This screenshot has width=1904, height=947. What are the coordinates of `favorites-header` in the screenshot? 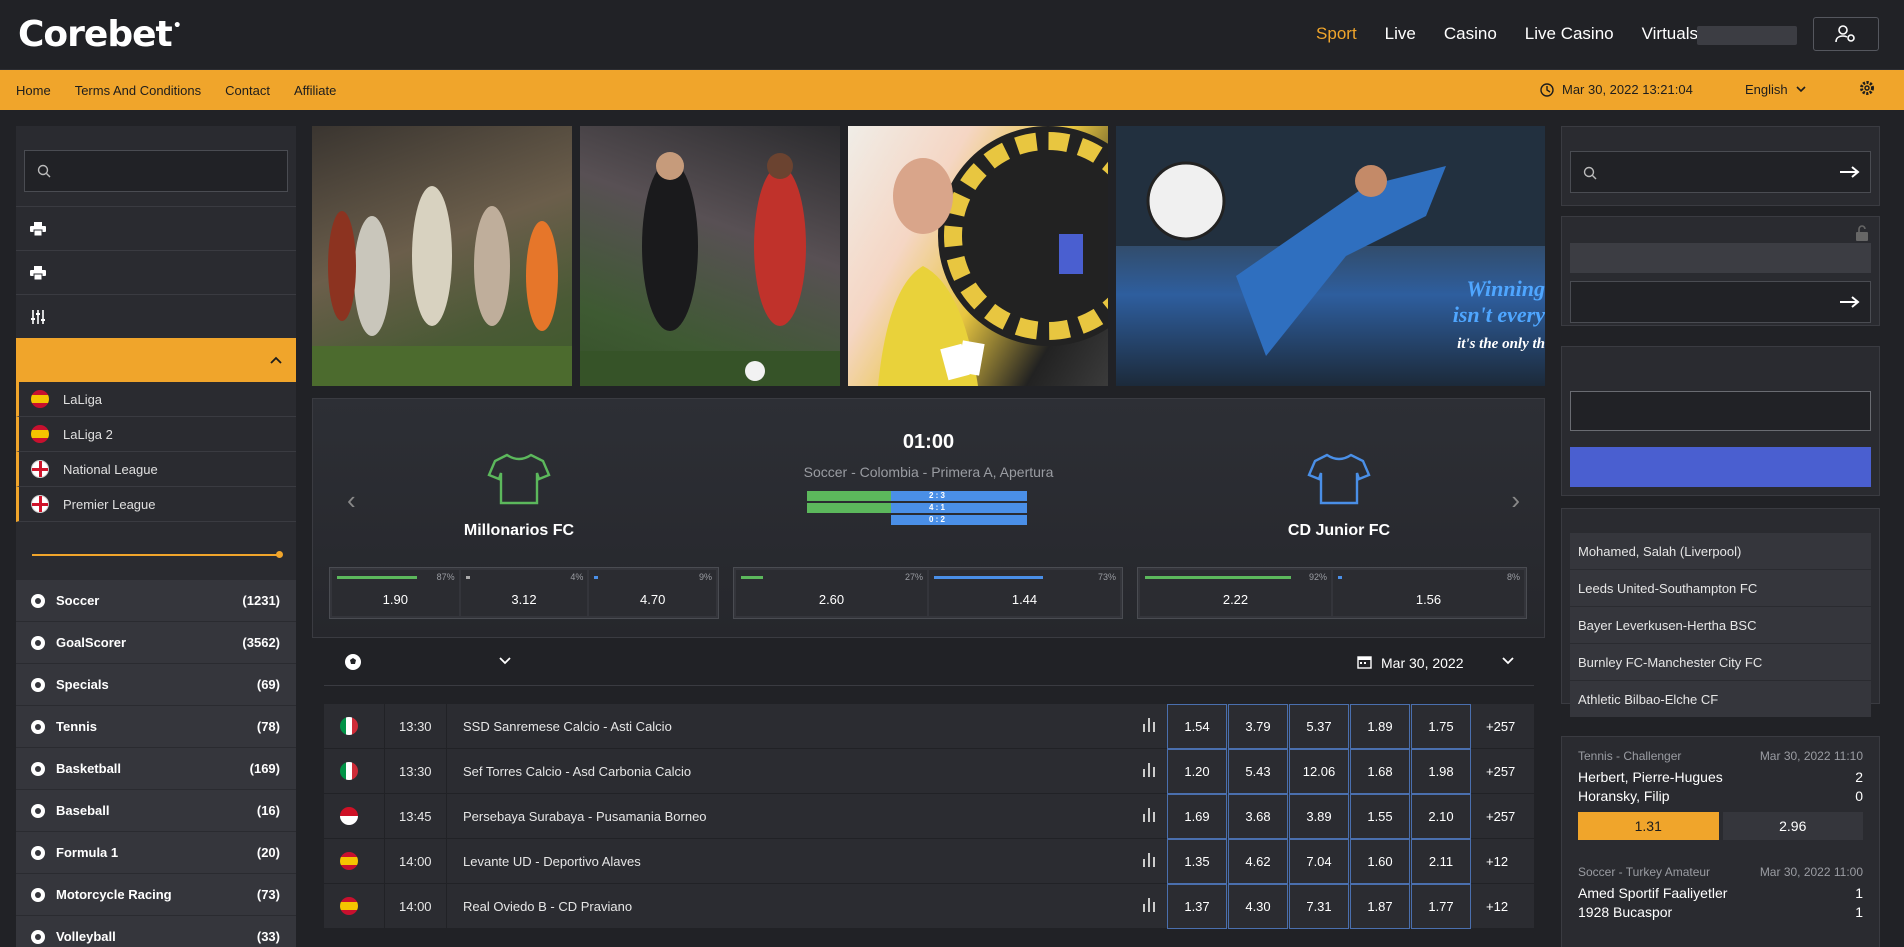 It's located at (156, 360).